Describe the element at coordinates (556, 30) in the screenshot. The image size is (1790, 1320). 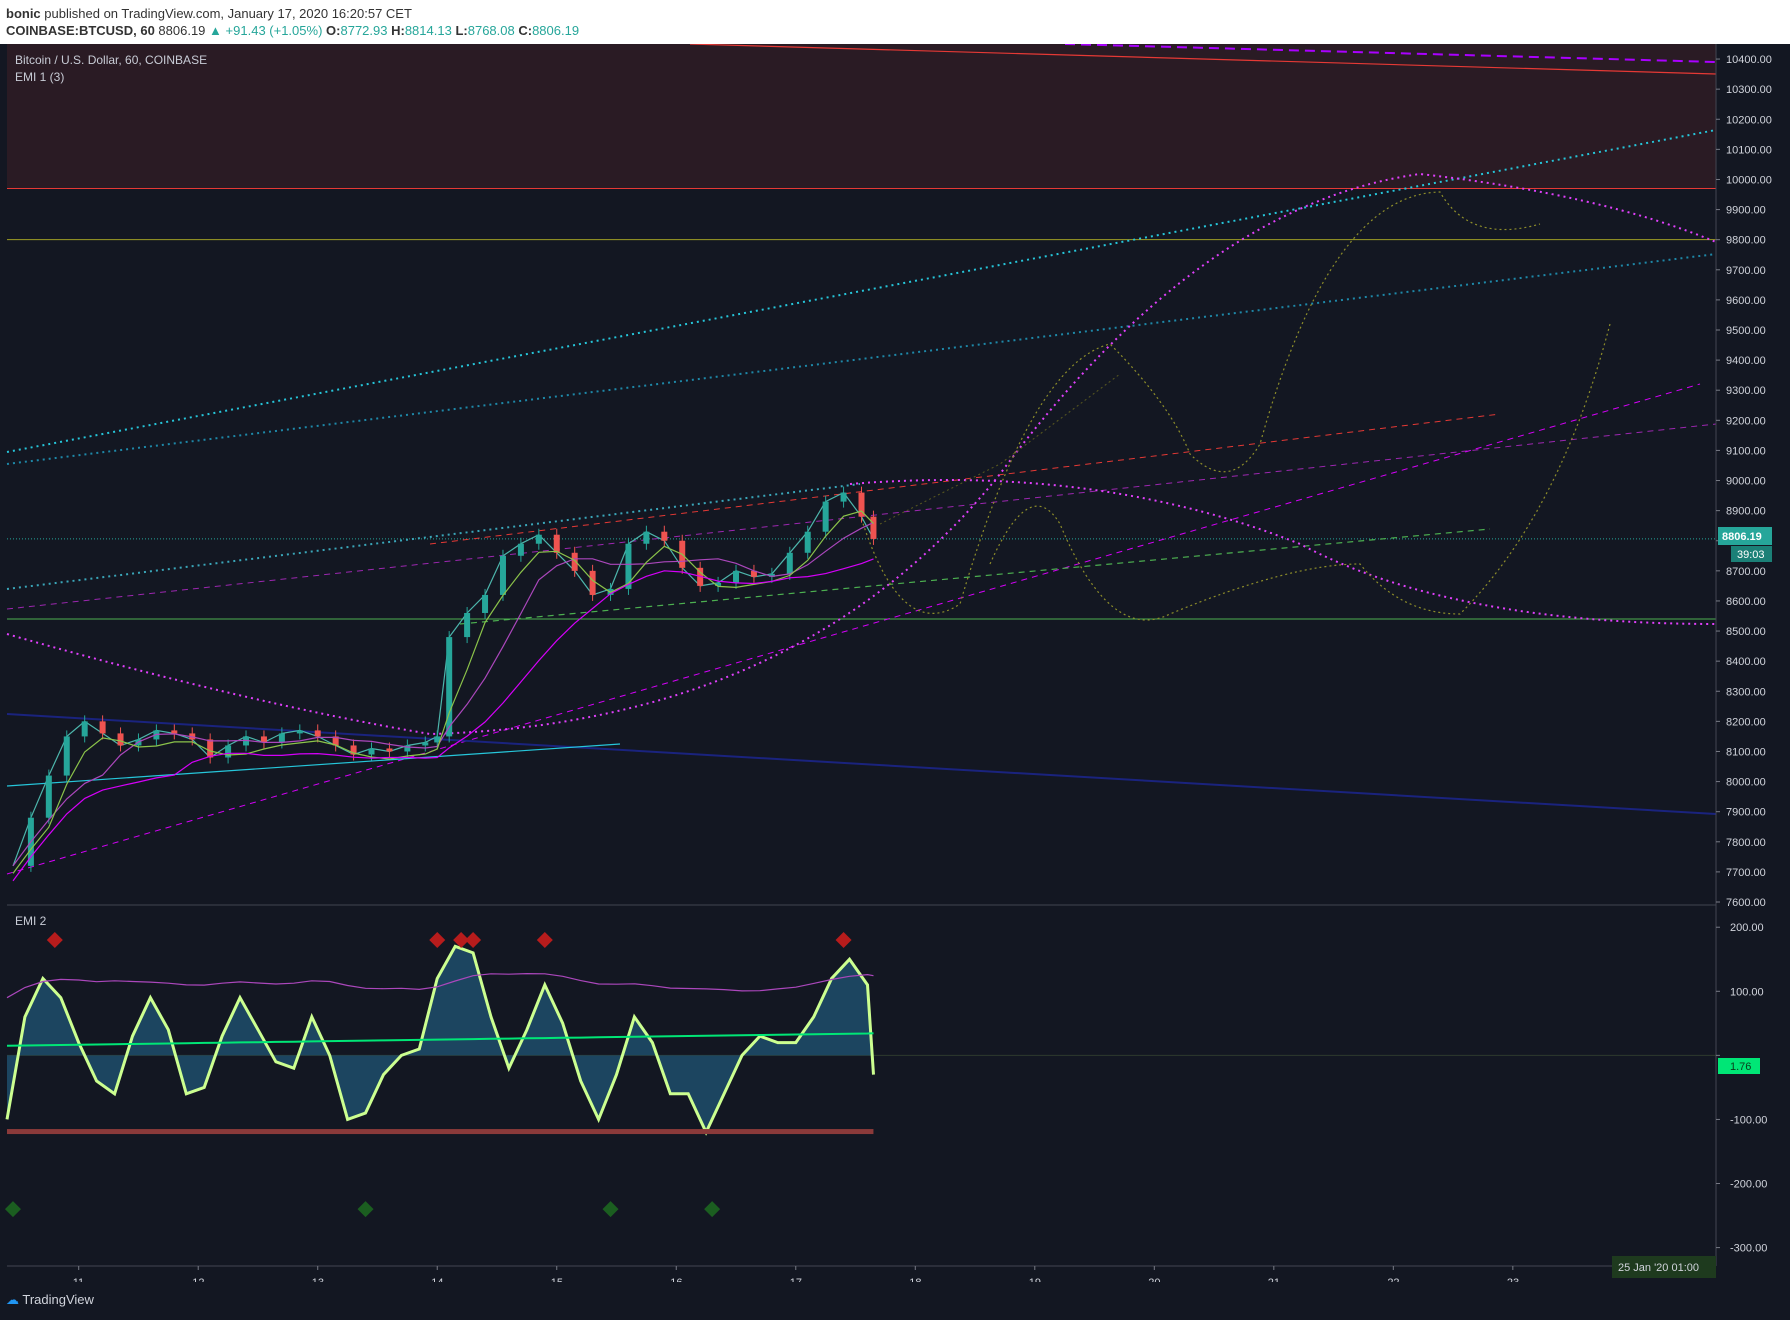
I see `close-value: 8806.19` at that location.